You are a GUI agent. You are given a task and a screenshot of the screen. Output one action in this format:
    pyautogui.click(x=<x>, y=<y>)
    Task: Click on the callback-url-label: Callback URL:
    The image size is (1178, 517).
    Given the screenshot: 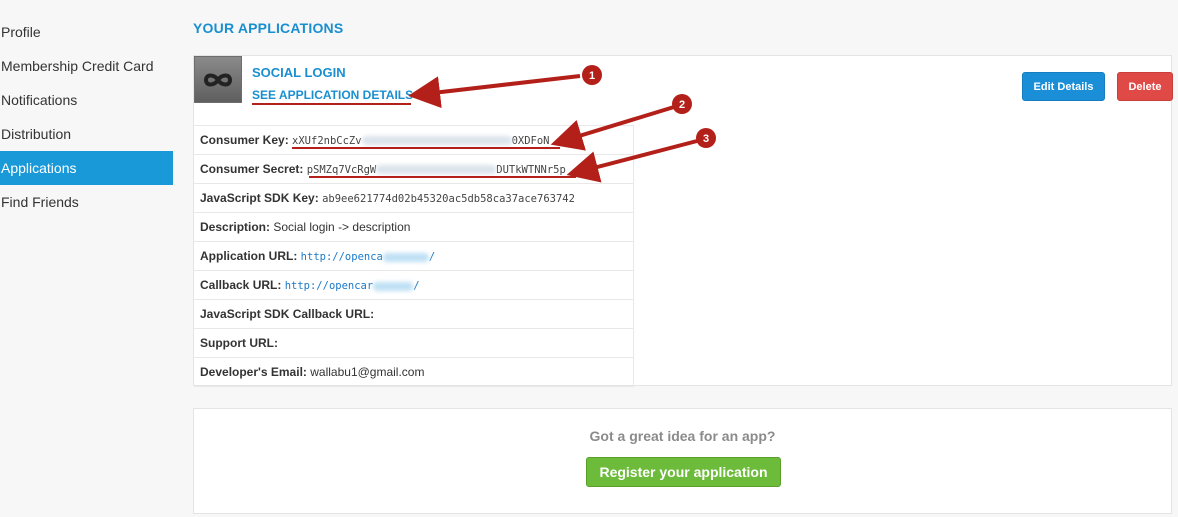 What is the action you would take?
    pyautogui.click(x=241, y=285)
    